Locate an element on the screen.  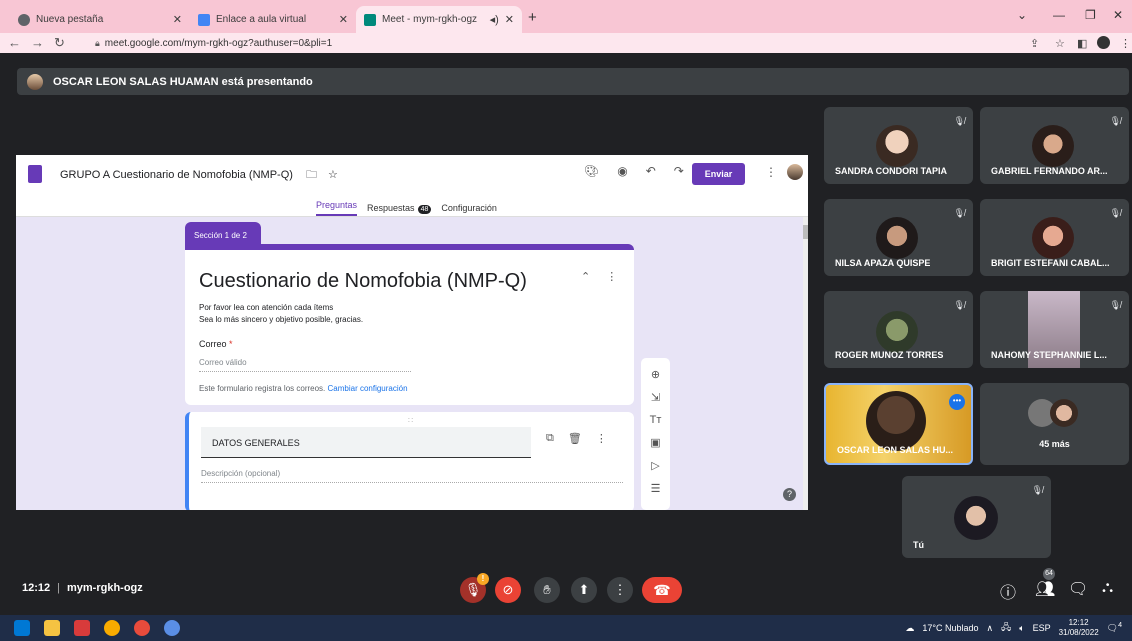
scrollbar is located at coordinates (805, 363).